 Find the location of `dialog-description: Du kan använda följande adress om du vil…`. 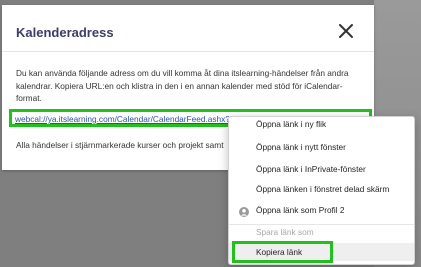

dialog-description: Du kan använda följande adress om du vil… is located at coordinates (182, 85).